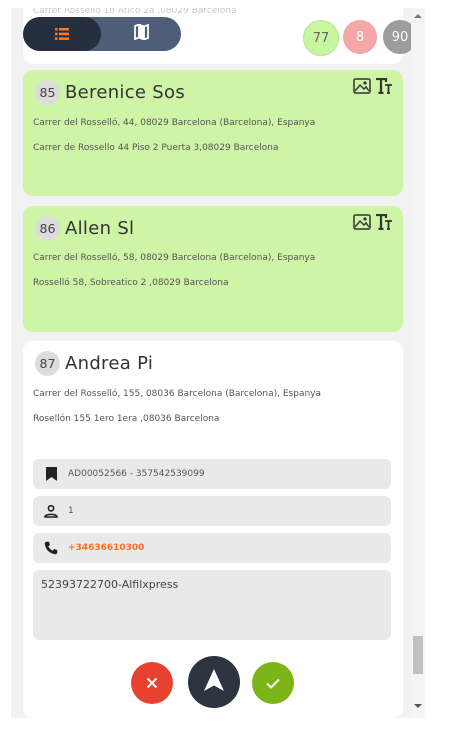  I want to click on stop-header: 85 Berenice Sos, so click(110, 92).